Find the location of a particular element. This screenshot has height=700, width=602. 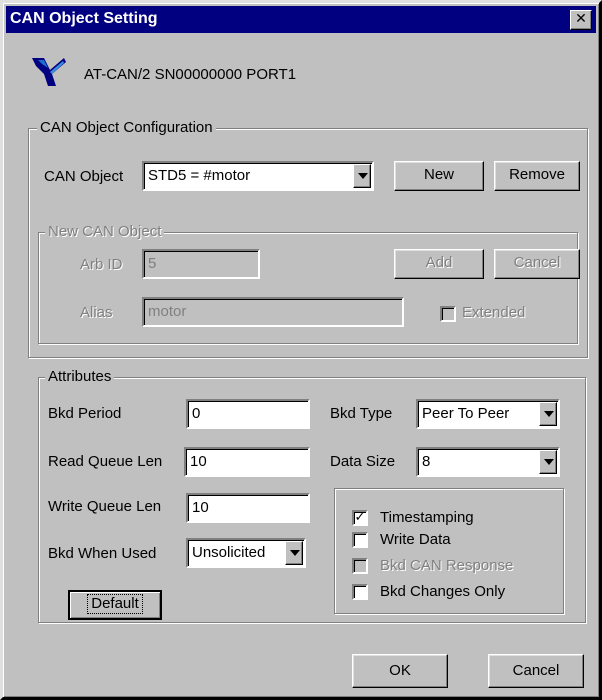

new-can-object-label: New CAN Object is located at coordinates (105, 231).